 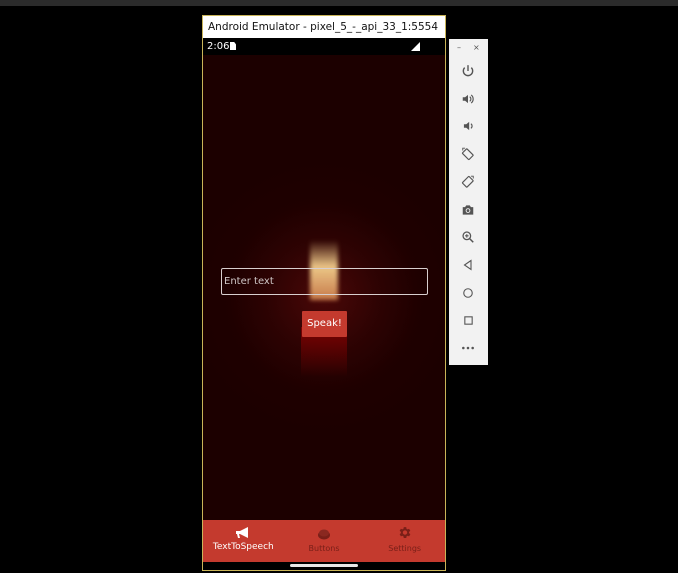 I want to click on enter-text-input: Enter text, so click(x=324, y=281).